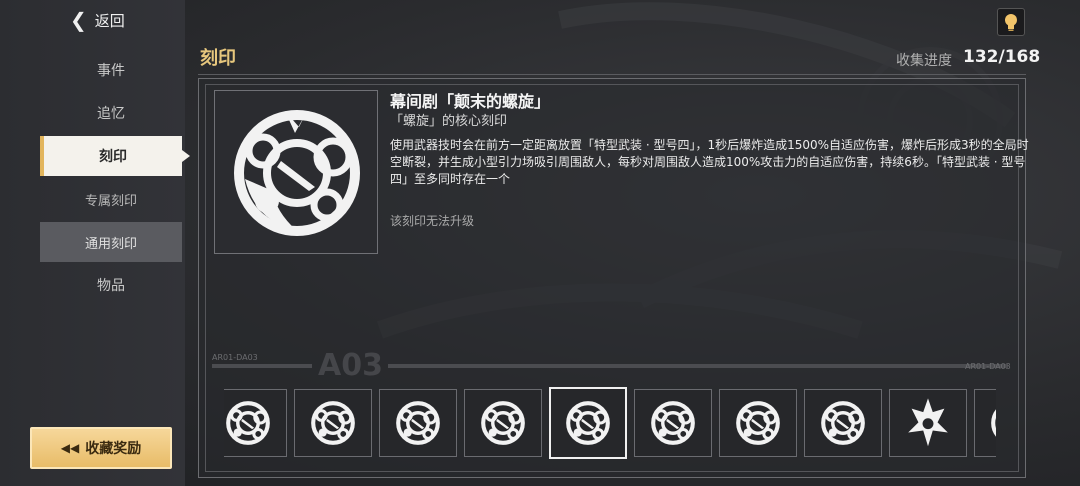 The image size is (1080, 486). What do you see at coordinates (1002, 57) in the screenshot?
I see `progress-value: 132/168` at bounding box center [1002, 57].